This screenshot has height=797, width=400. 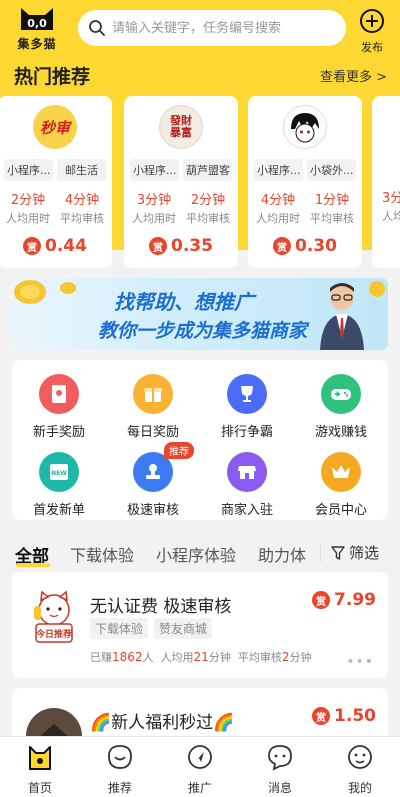 I want to click on category-tabs: 全部 下载体验 小程序体验 助力体 筛选, so click(x=200, y=550).